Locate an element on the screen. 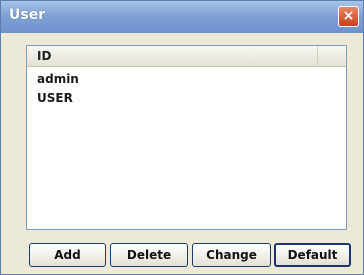 Image resolution: width=364 pixels, height=275 pixels. list-header: ID is located at coordinates (186, 56).